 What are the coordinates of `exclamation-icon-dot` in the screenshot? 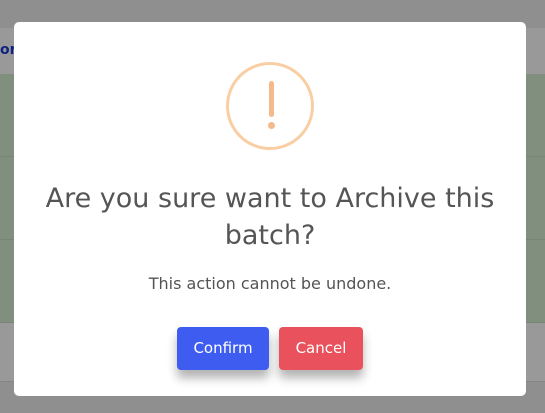 It's located at (271, 125).